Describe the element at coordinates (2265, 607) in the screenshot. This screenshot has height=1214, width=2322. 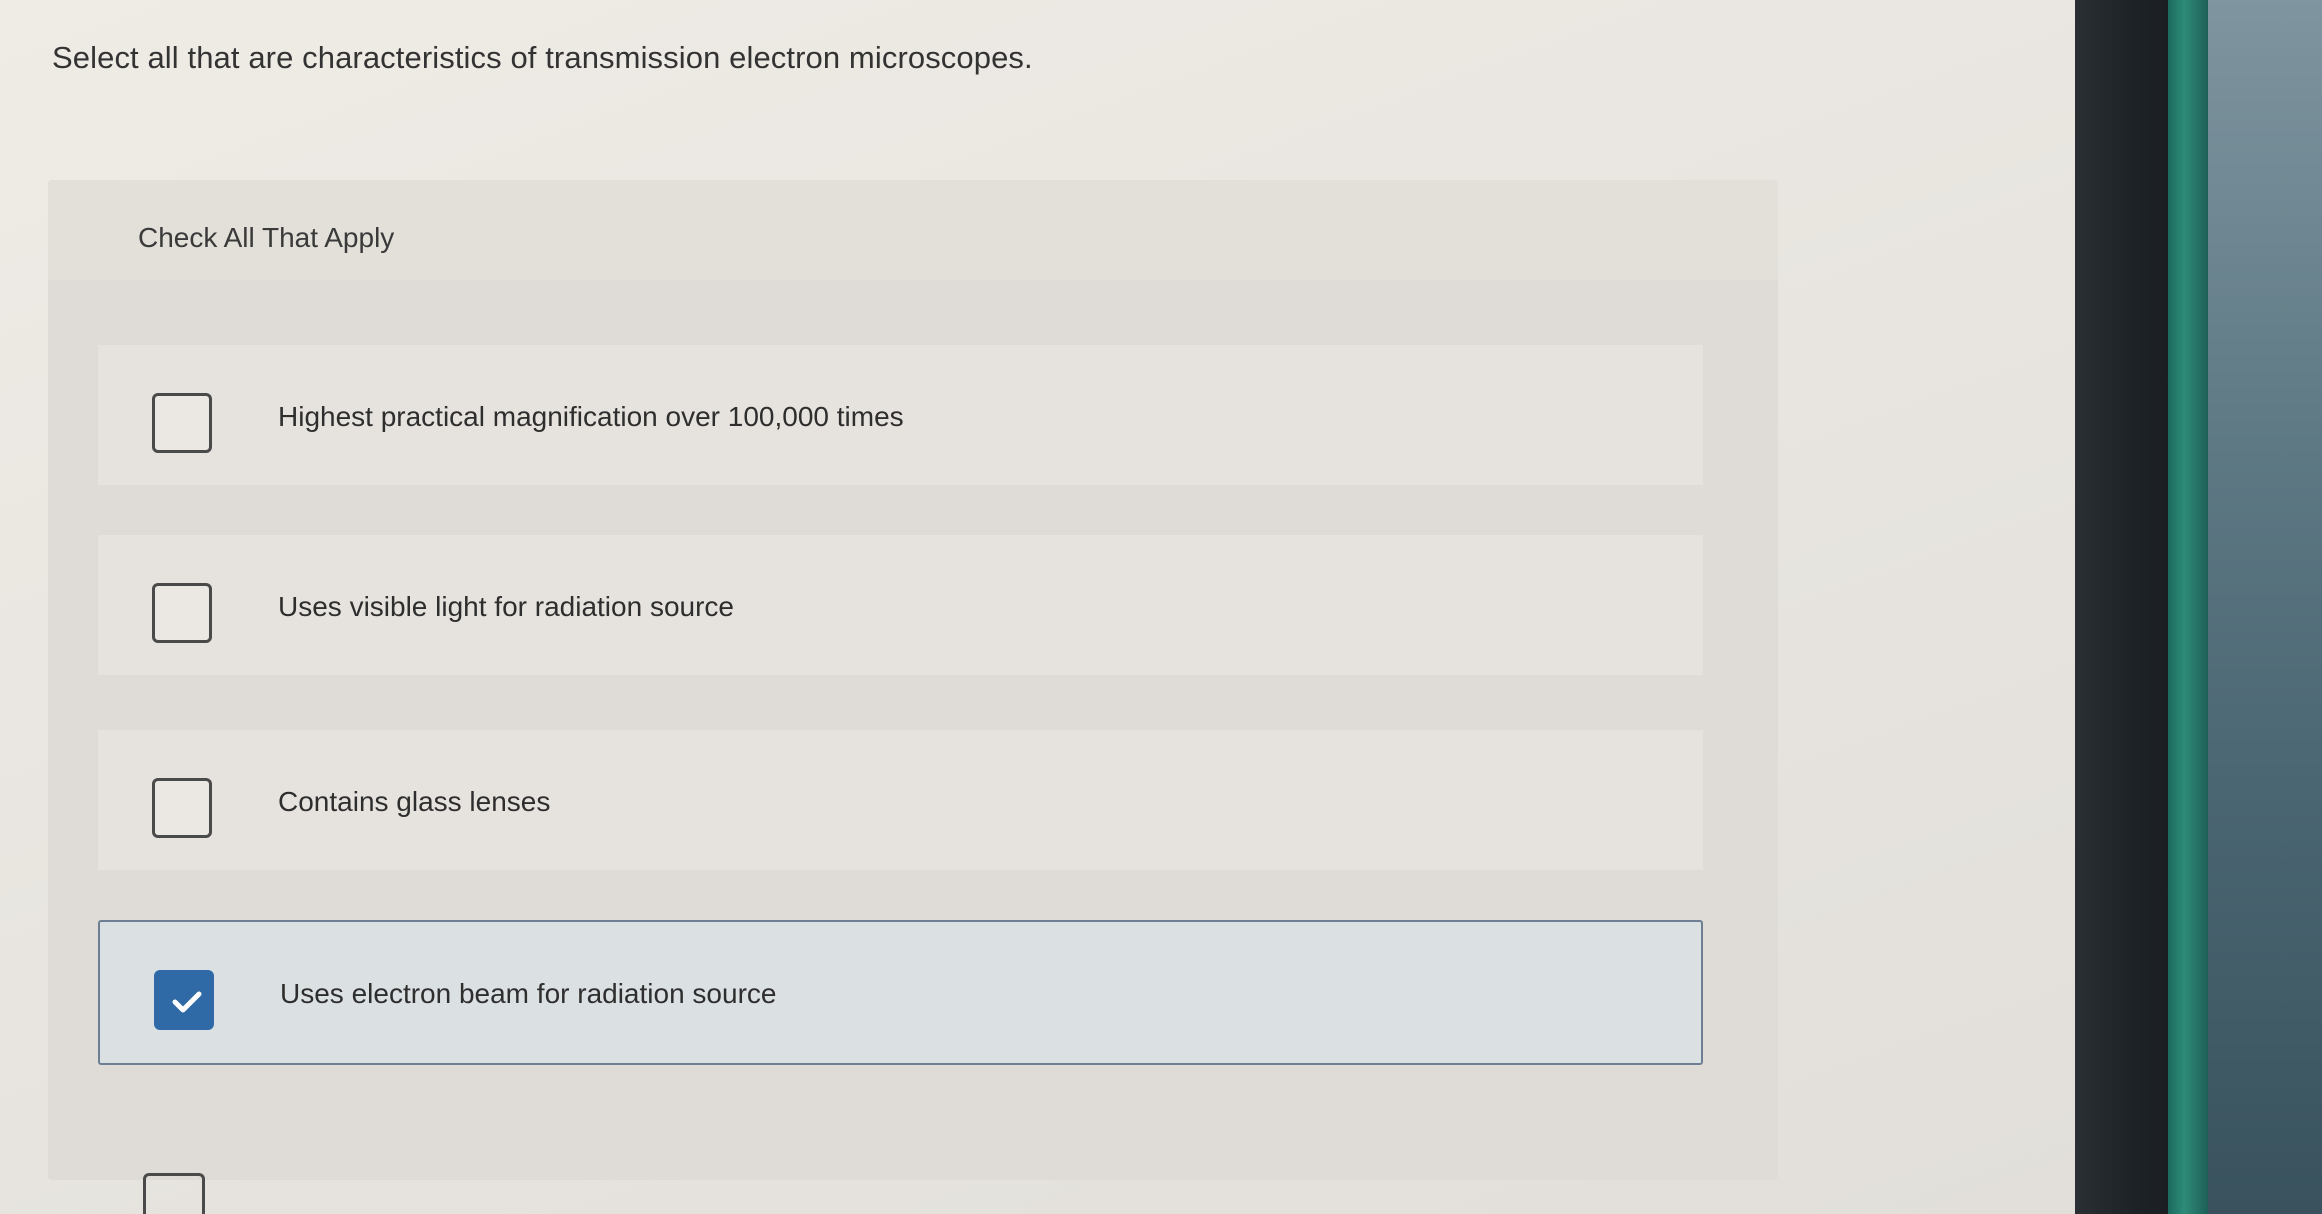
I see `background-scene` at that location.